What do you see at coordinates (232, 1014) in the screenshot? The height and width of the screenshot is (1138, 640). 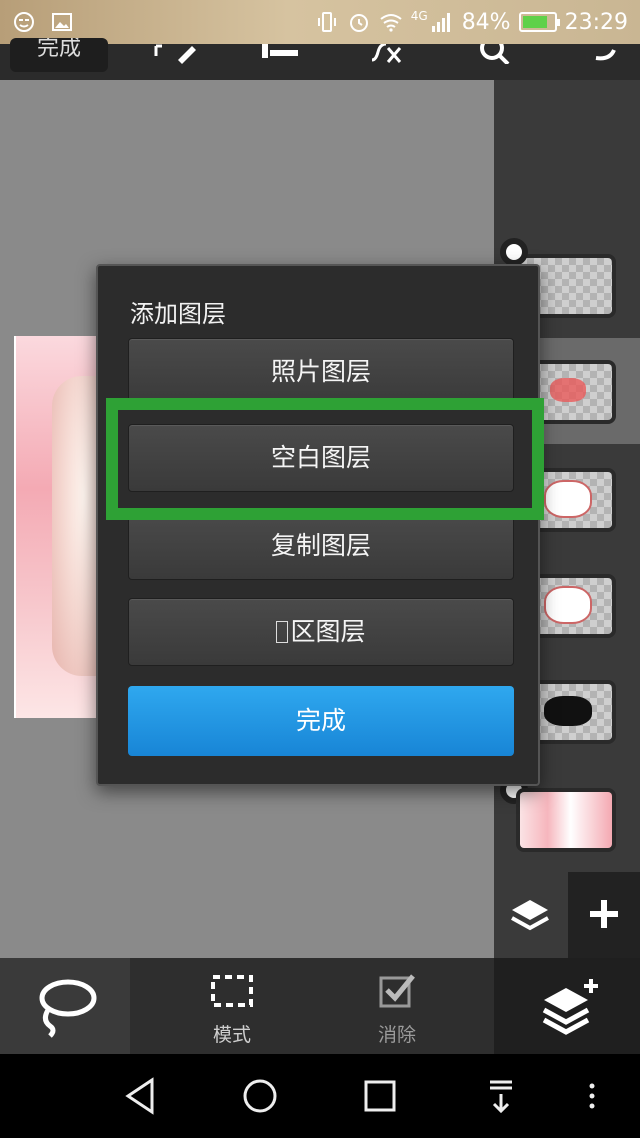 I see `mode-button: 模式` at bounding box center [232, 1014].